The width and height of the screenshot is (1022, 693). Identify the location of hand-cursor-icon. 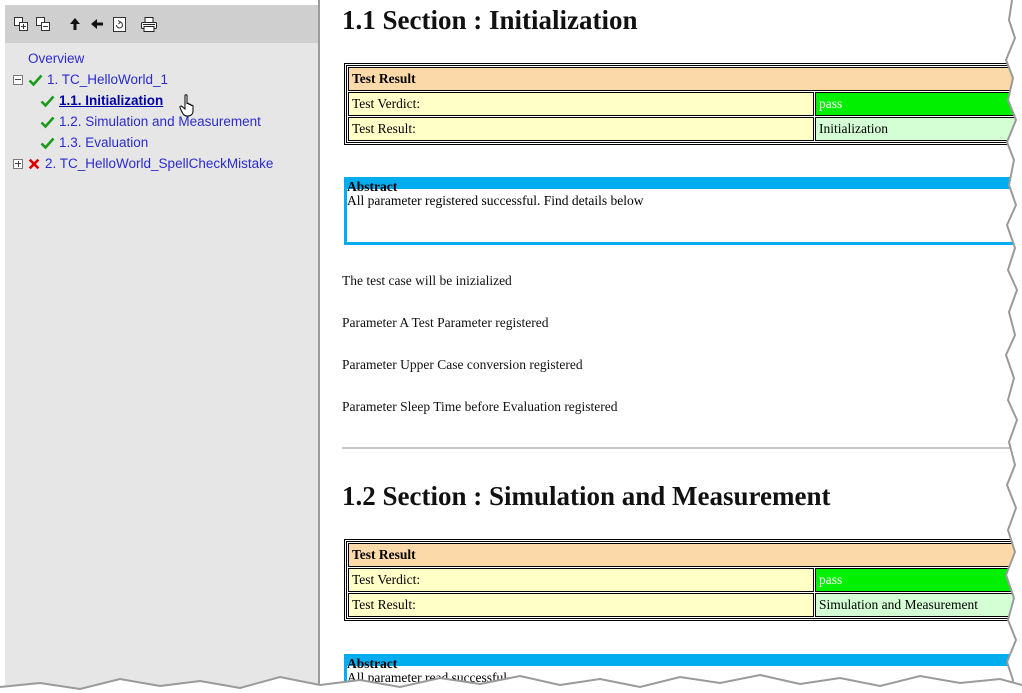
(186, 105).